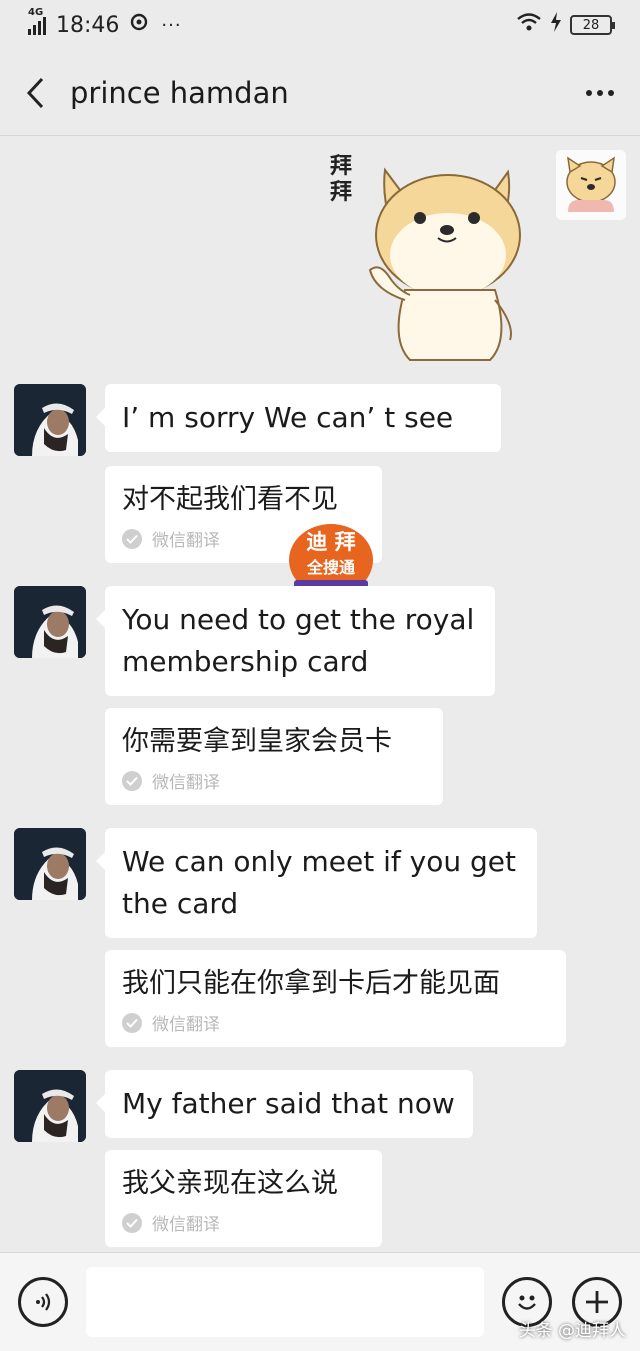 This screenshot has width=640, height=1351. What do you see at coordinates (36, 12) in the screenshot?
I see `network-type: 4G` at bounding box center [36, 12].